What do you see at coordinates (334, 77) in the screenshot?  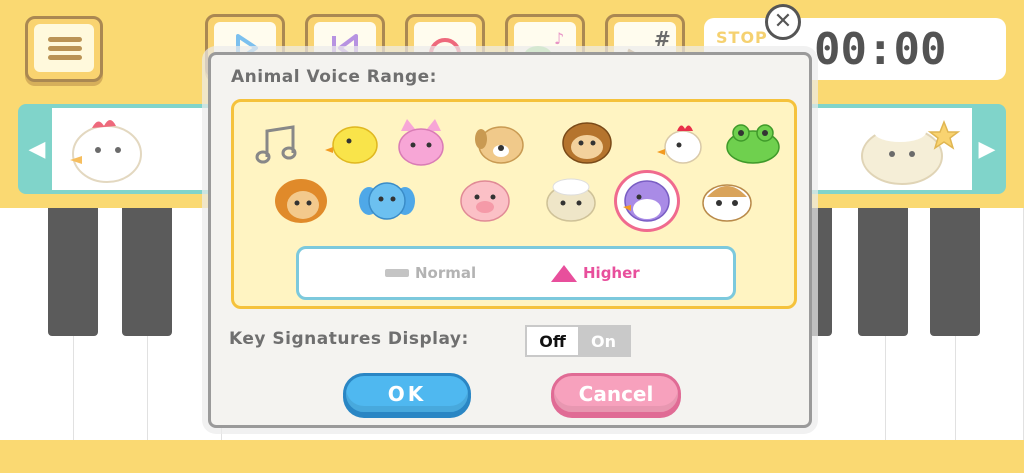 I see `animal-voice-range-heading: Animal Voice Range:` at bounding box center [334, 77].